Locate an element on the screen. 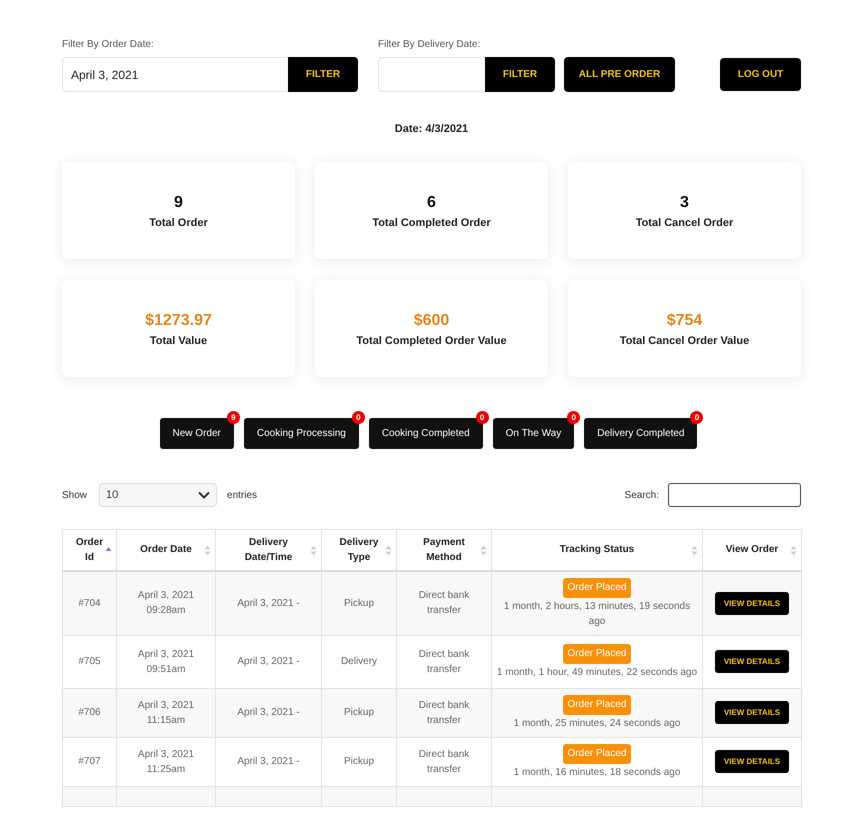 The height and width of the screenshot is (813, 853). entries-select: 10 is located at coordinates (158, 495).